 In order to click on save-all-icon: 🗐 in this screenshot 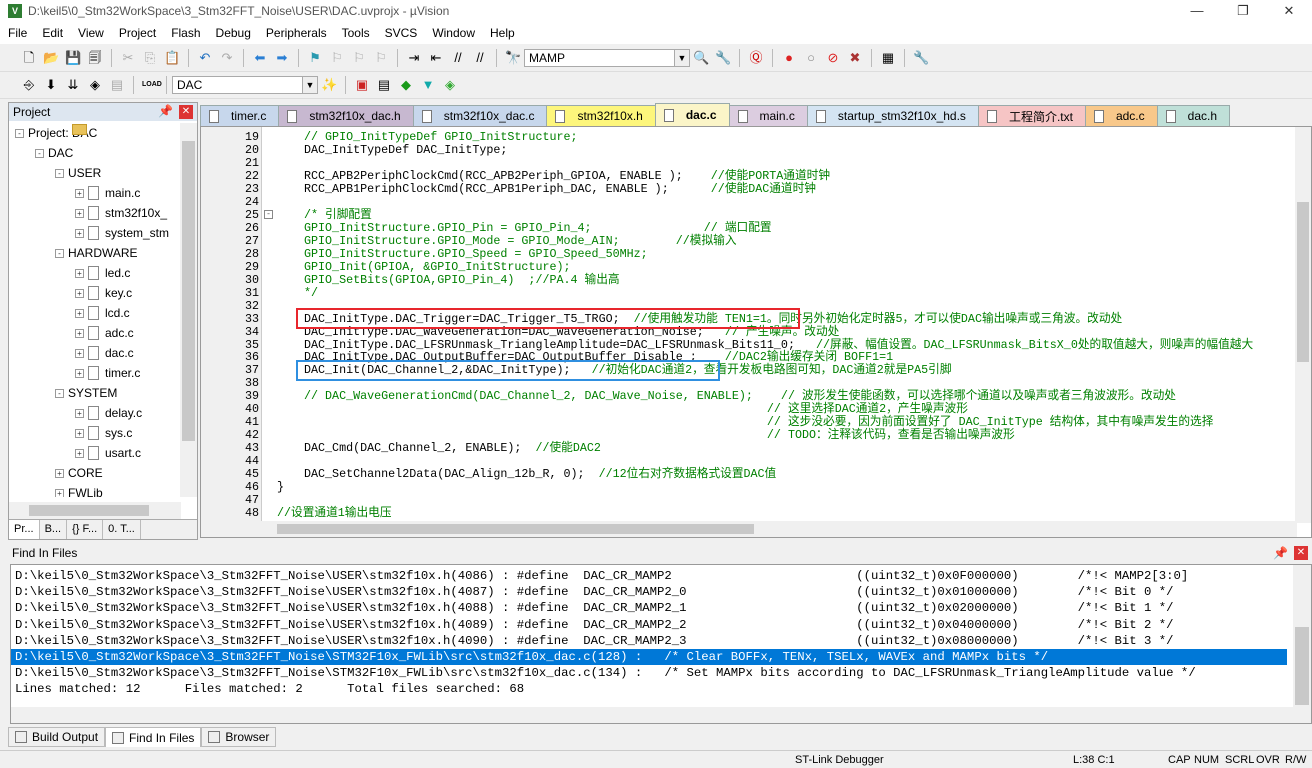, I will do `click(95, 58)`.